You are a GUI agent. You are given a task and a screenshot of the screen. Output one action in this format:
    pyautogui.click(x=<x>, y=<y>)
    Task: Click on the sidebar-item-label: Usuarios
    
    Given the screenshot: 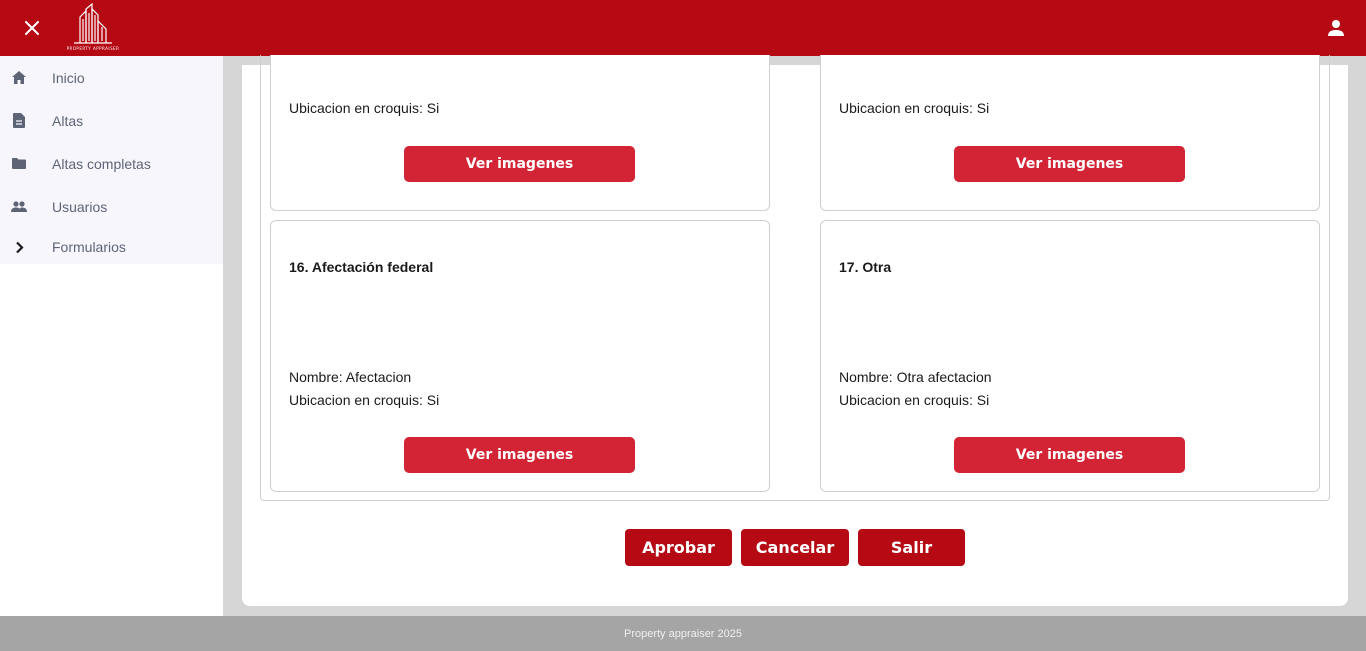 What is the action you would take?
    pyautogui.click(x=80, y=206)
    